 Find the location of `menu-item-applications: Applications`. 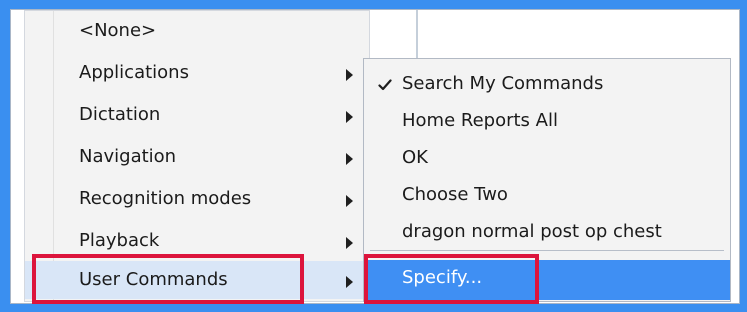

menu-item-applications: Applications is located at coordinates (197, 73).